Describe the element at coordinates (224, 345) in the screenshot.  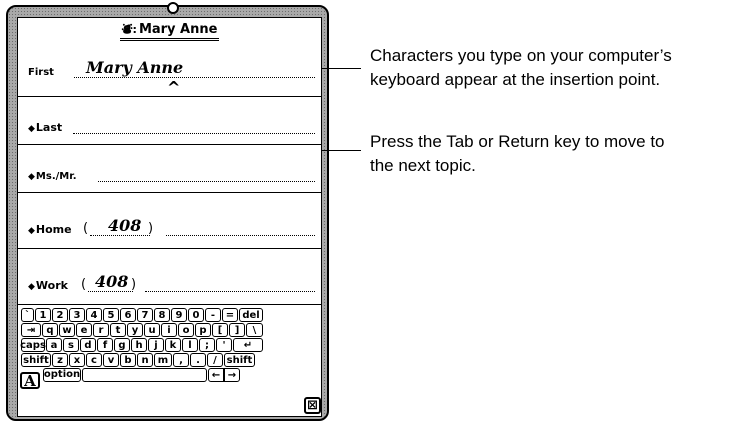
I see `key-quote: '` at that location.